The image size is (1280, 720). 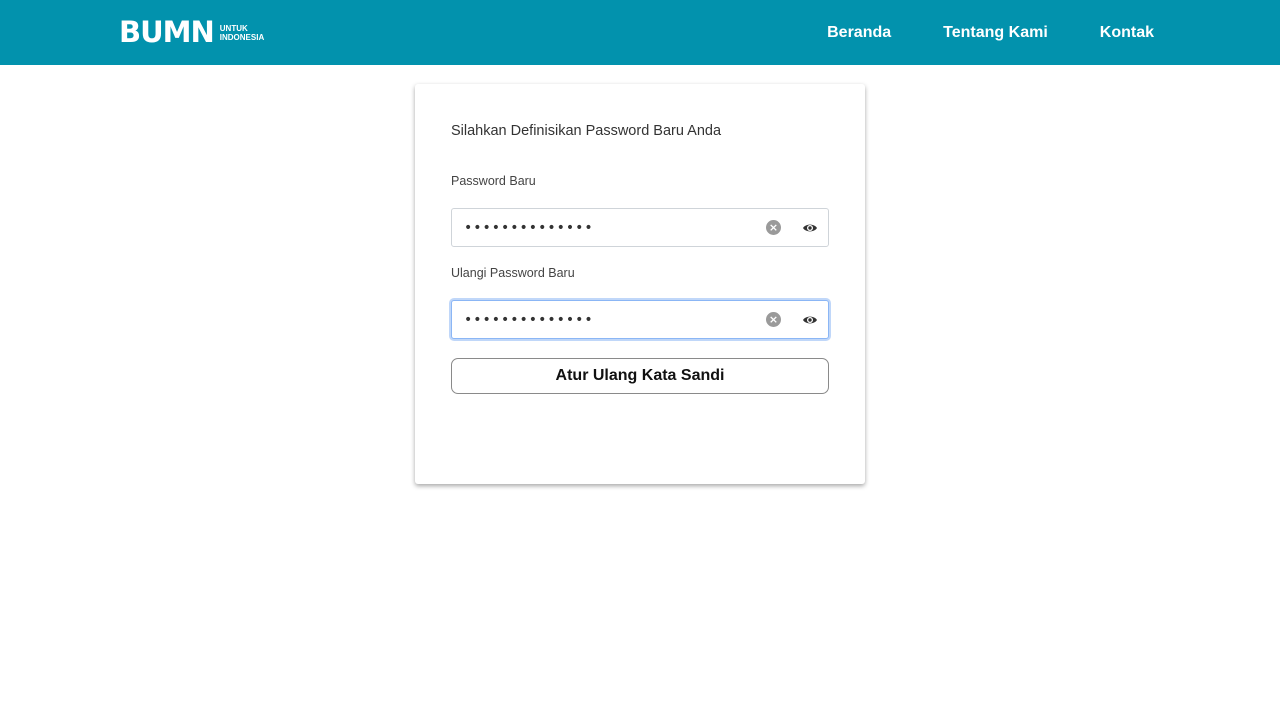 I want to click on nav-link-beranda: Beranda, so click(x=859, y=33).